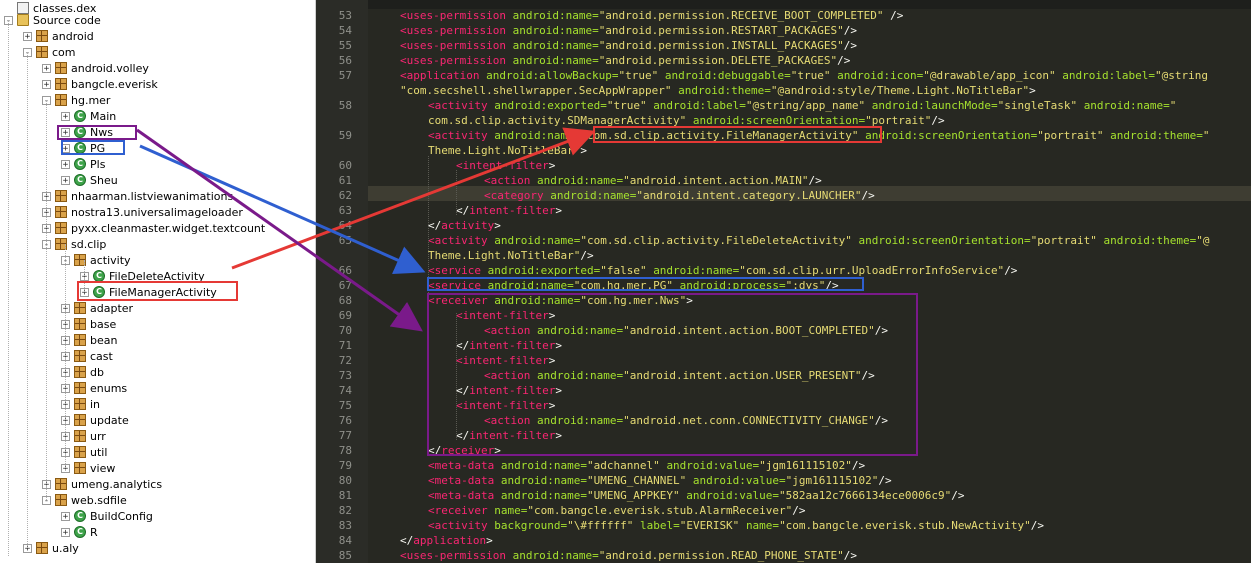 This screenshot has width=1251, height=563. What do you see at coordinates (560, 300) in the screenshot?
I see `code-line: <receiver android:name="com.hg.mer.Nws">` at bounding box center [560, 300].